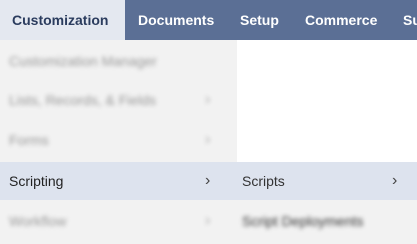  I want to click on submenu-item-script-deployments: Script Deployments, so click(325, 221).